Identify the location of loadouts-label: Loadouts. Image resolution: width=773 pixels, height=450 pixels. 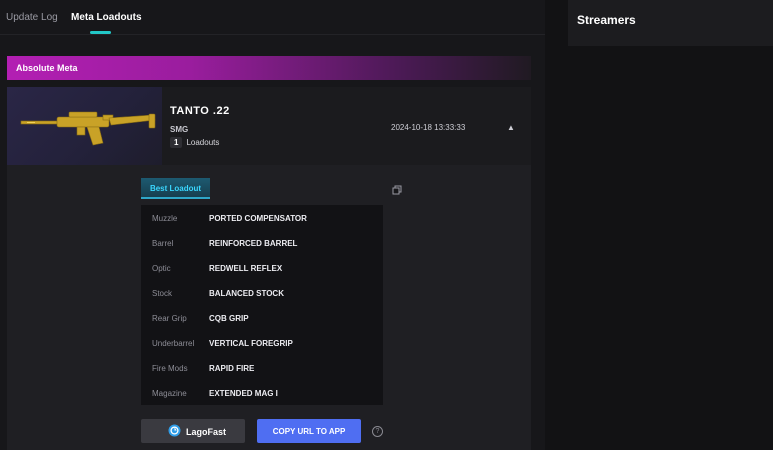
(203, 142).